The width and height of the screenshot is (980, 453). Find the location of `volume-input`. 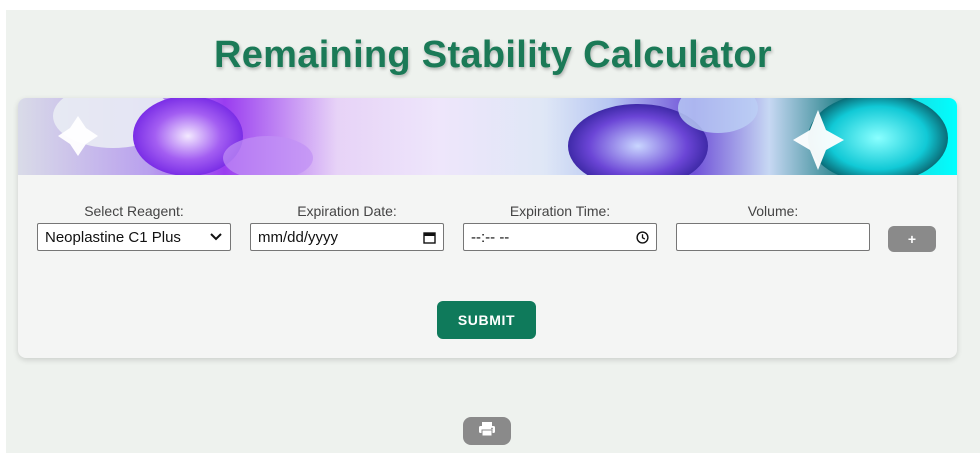

volume-input is located at coordinates (773, 237).